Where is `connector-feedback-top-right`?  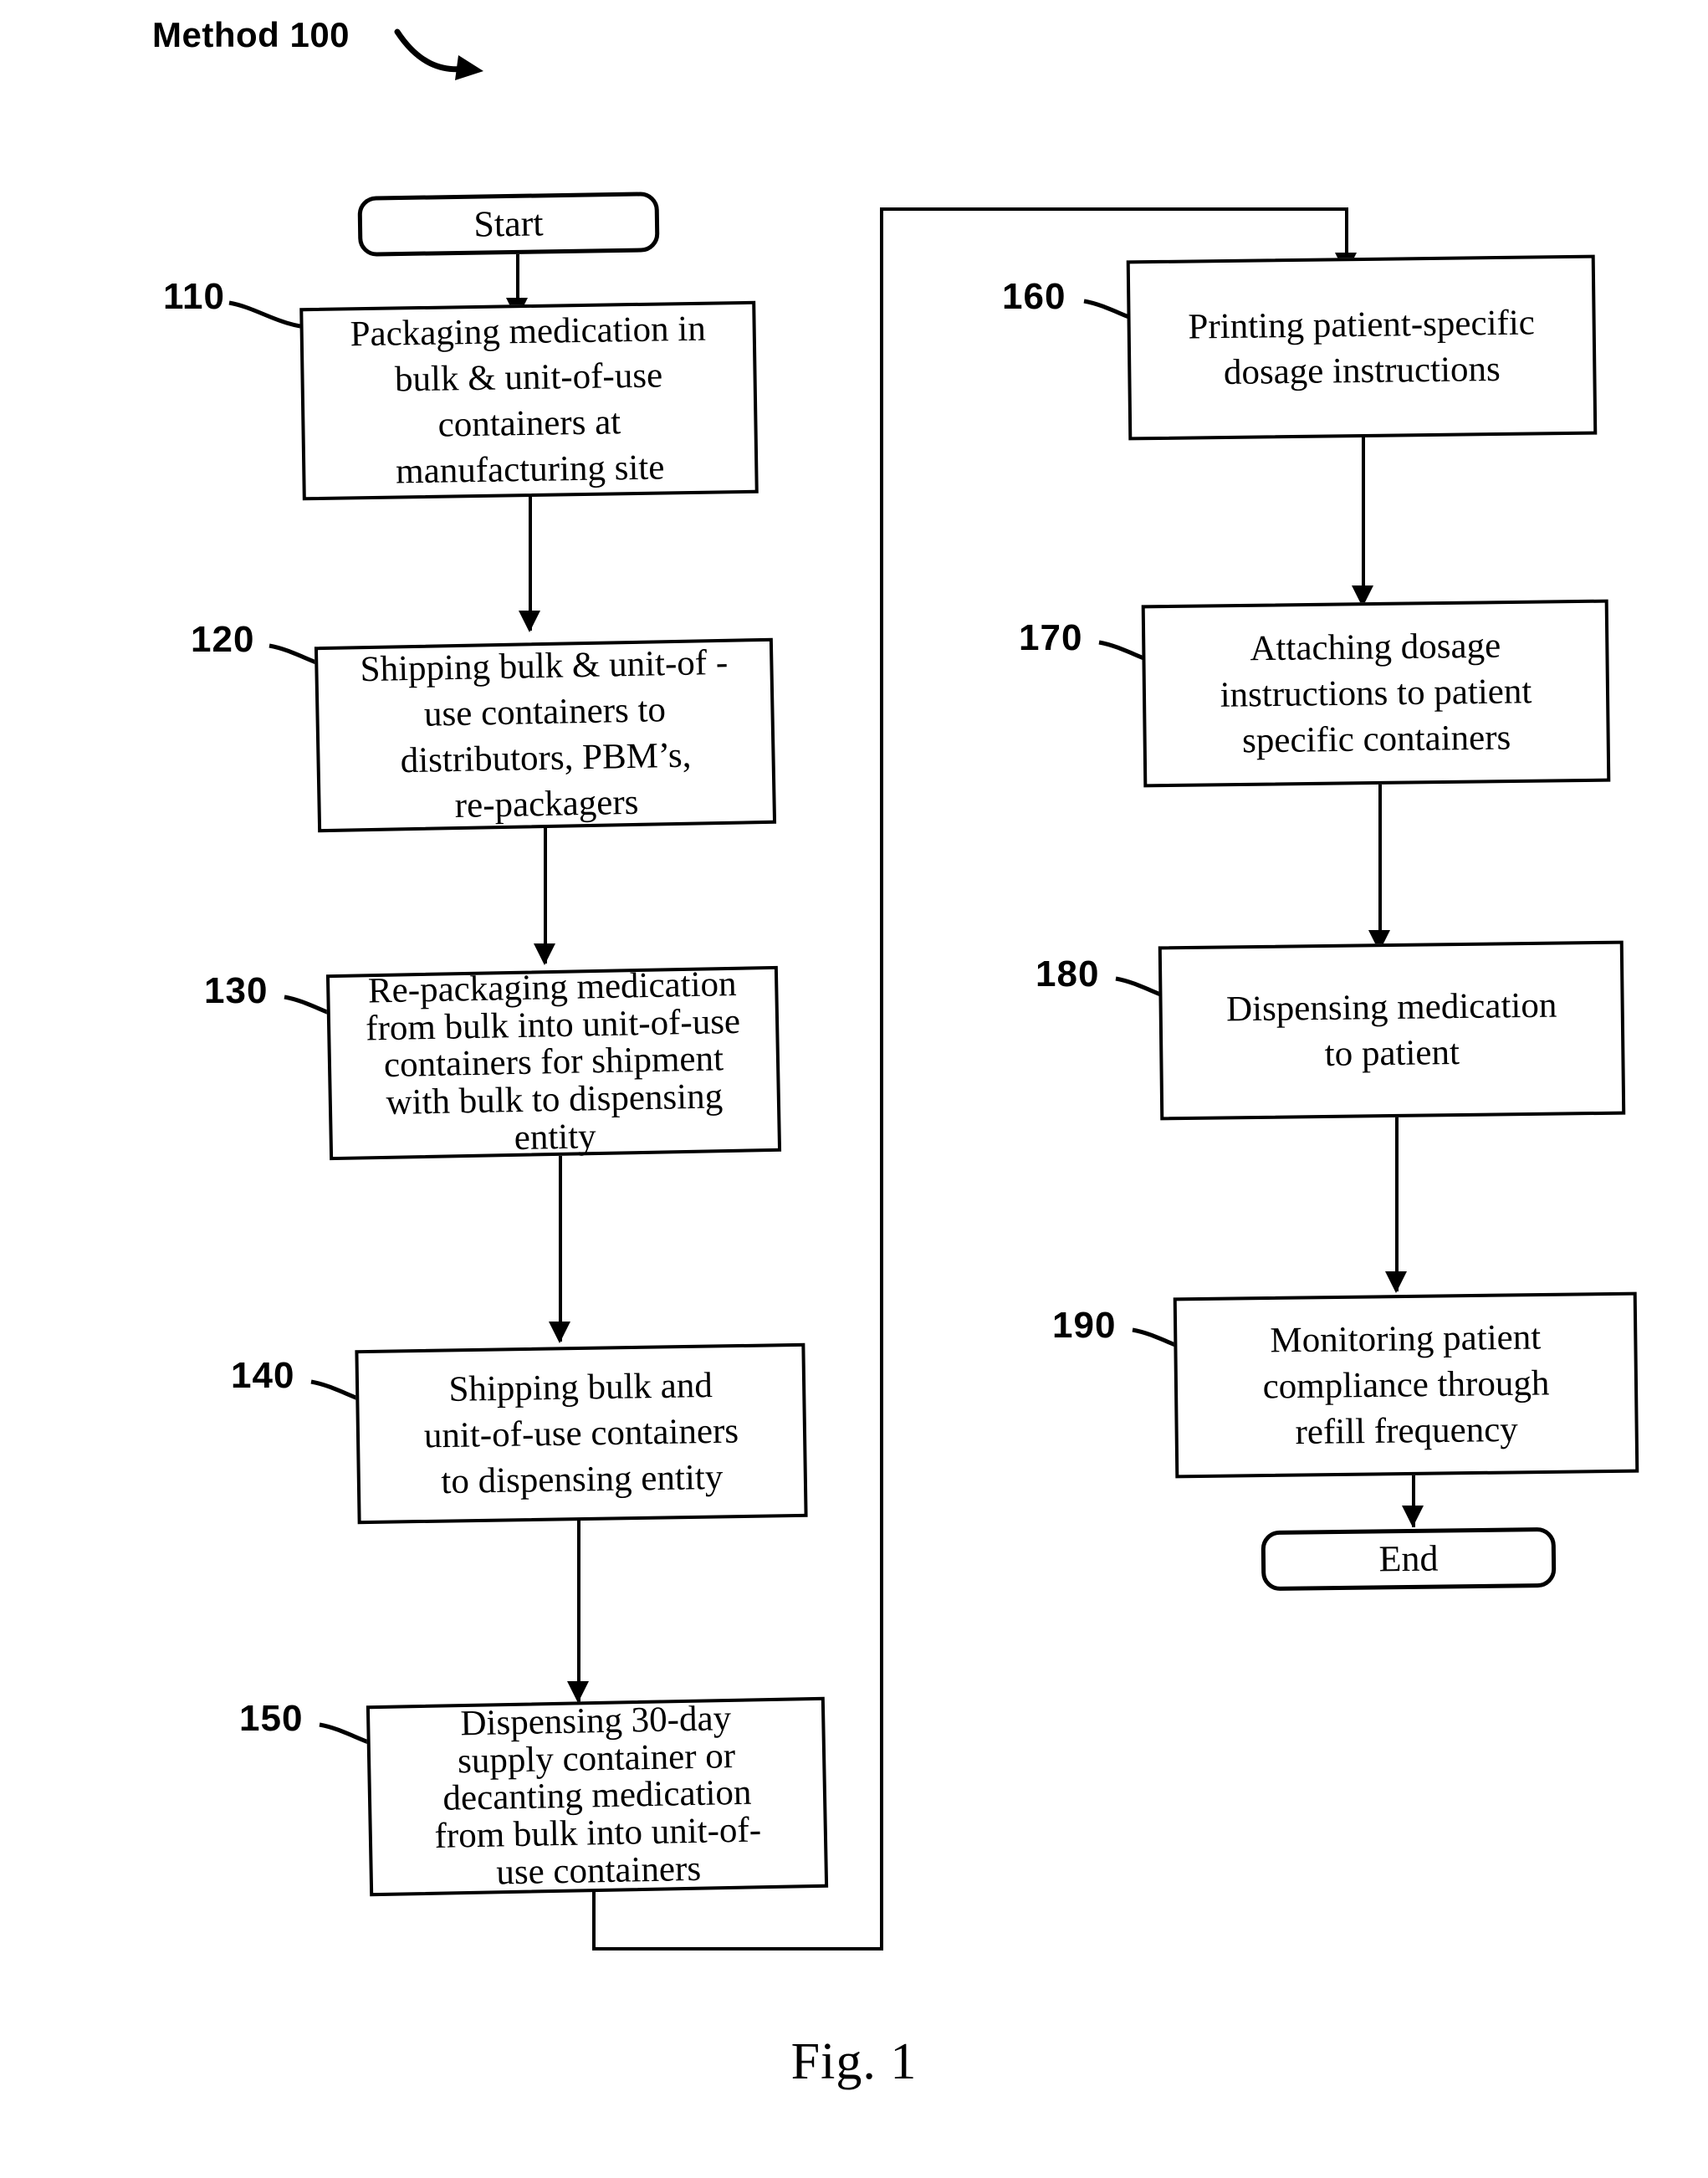
connector-feedback-top-right is located at coordinates (1114, 209).